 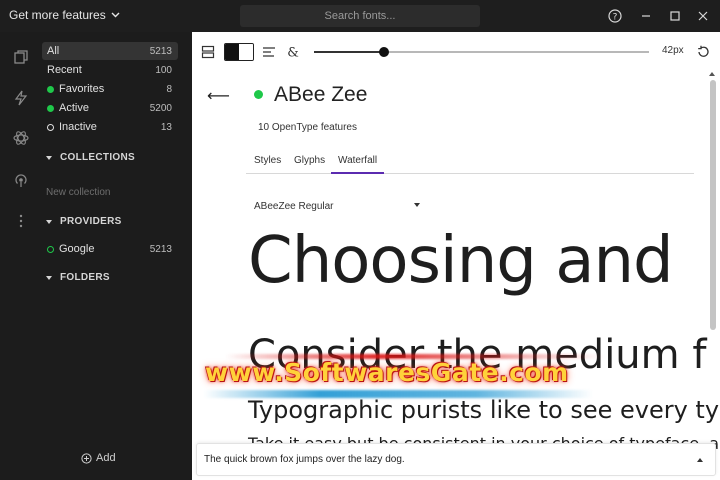 I want to click on tab-glyphs: Glyphs, so click(x=309, y=160).